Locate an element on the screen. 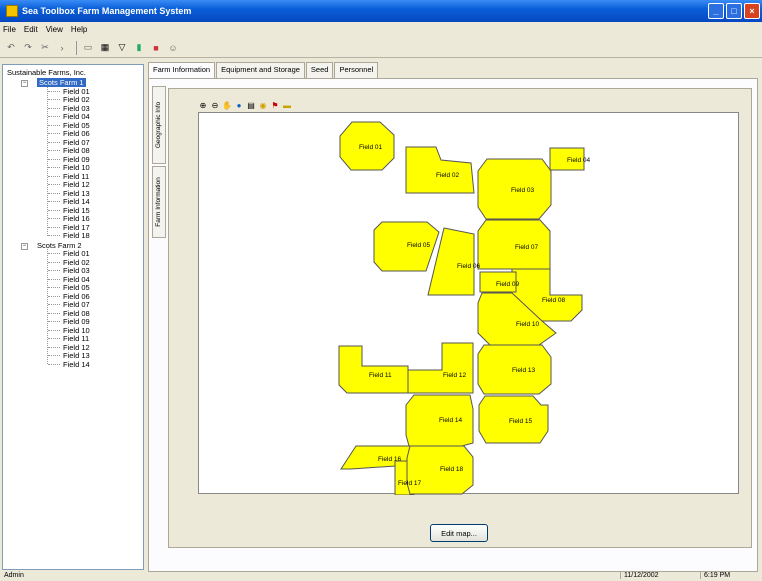 This screenshot has width=762, height=581. tab-equipment-storage: Equipment and Storage is located at coordinates (260, 70).